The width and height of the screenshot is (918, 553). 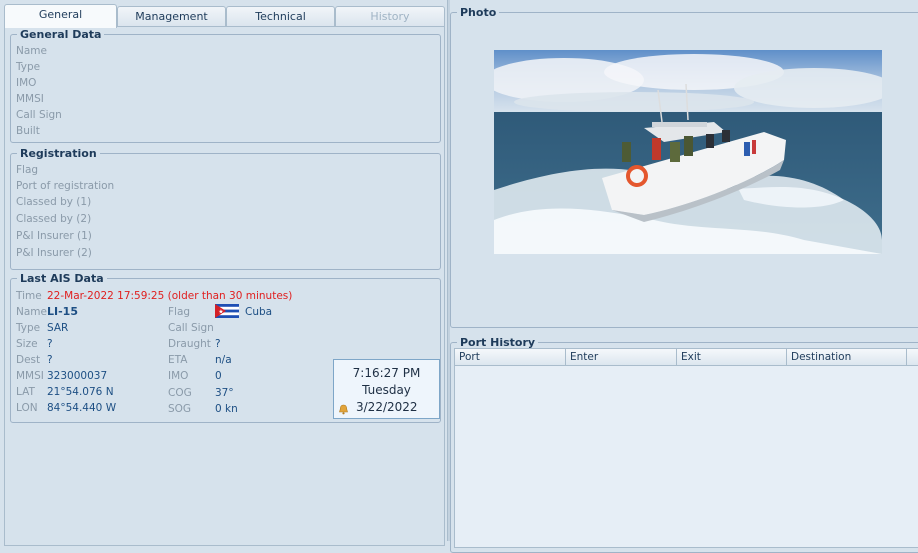 I want to click on pi-insurer-1-label: P&I Insurer (1), so click(x=54, y=236).